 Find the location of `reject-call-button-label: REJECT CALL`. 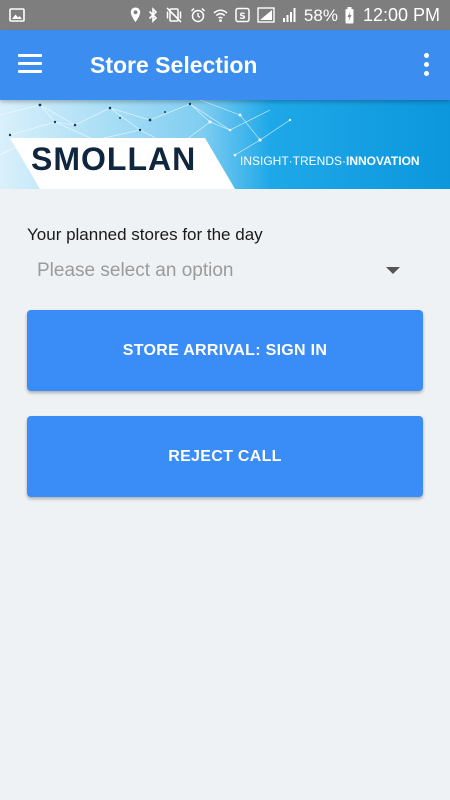

reject-call-button-label: REJECT CALL is located at coordinates (225, 456).